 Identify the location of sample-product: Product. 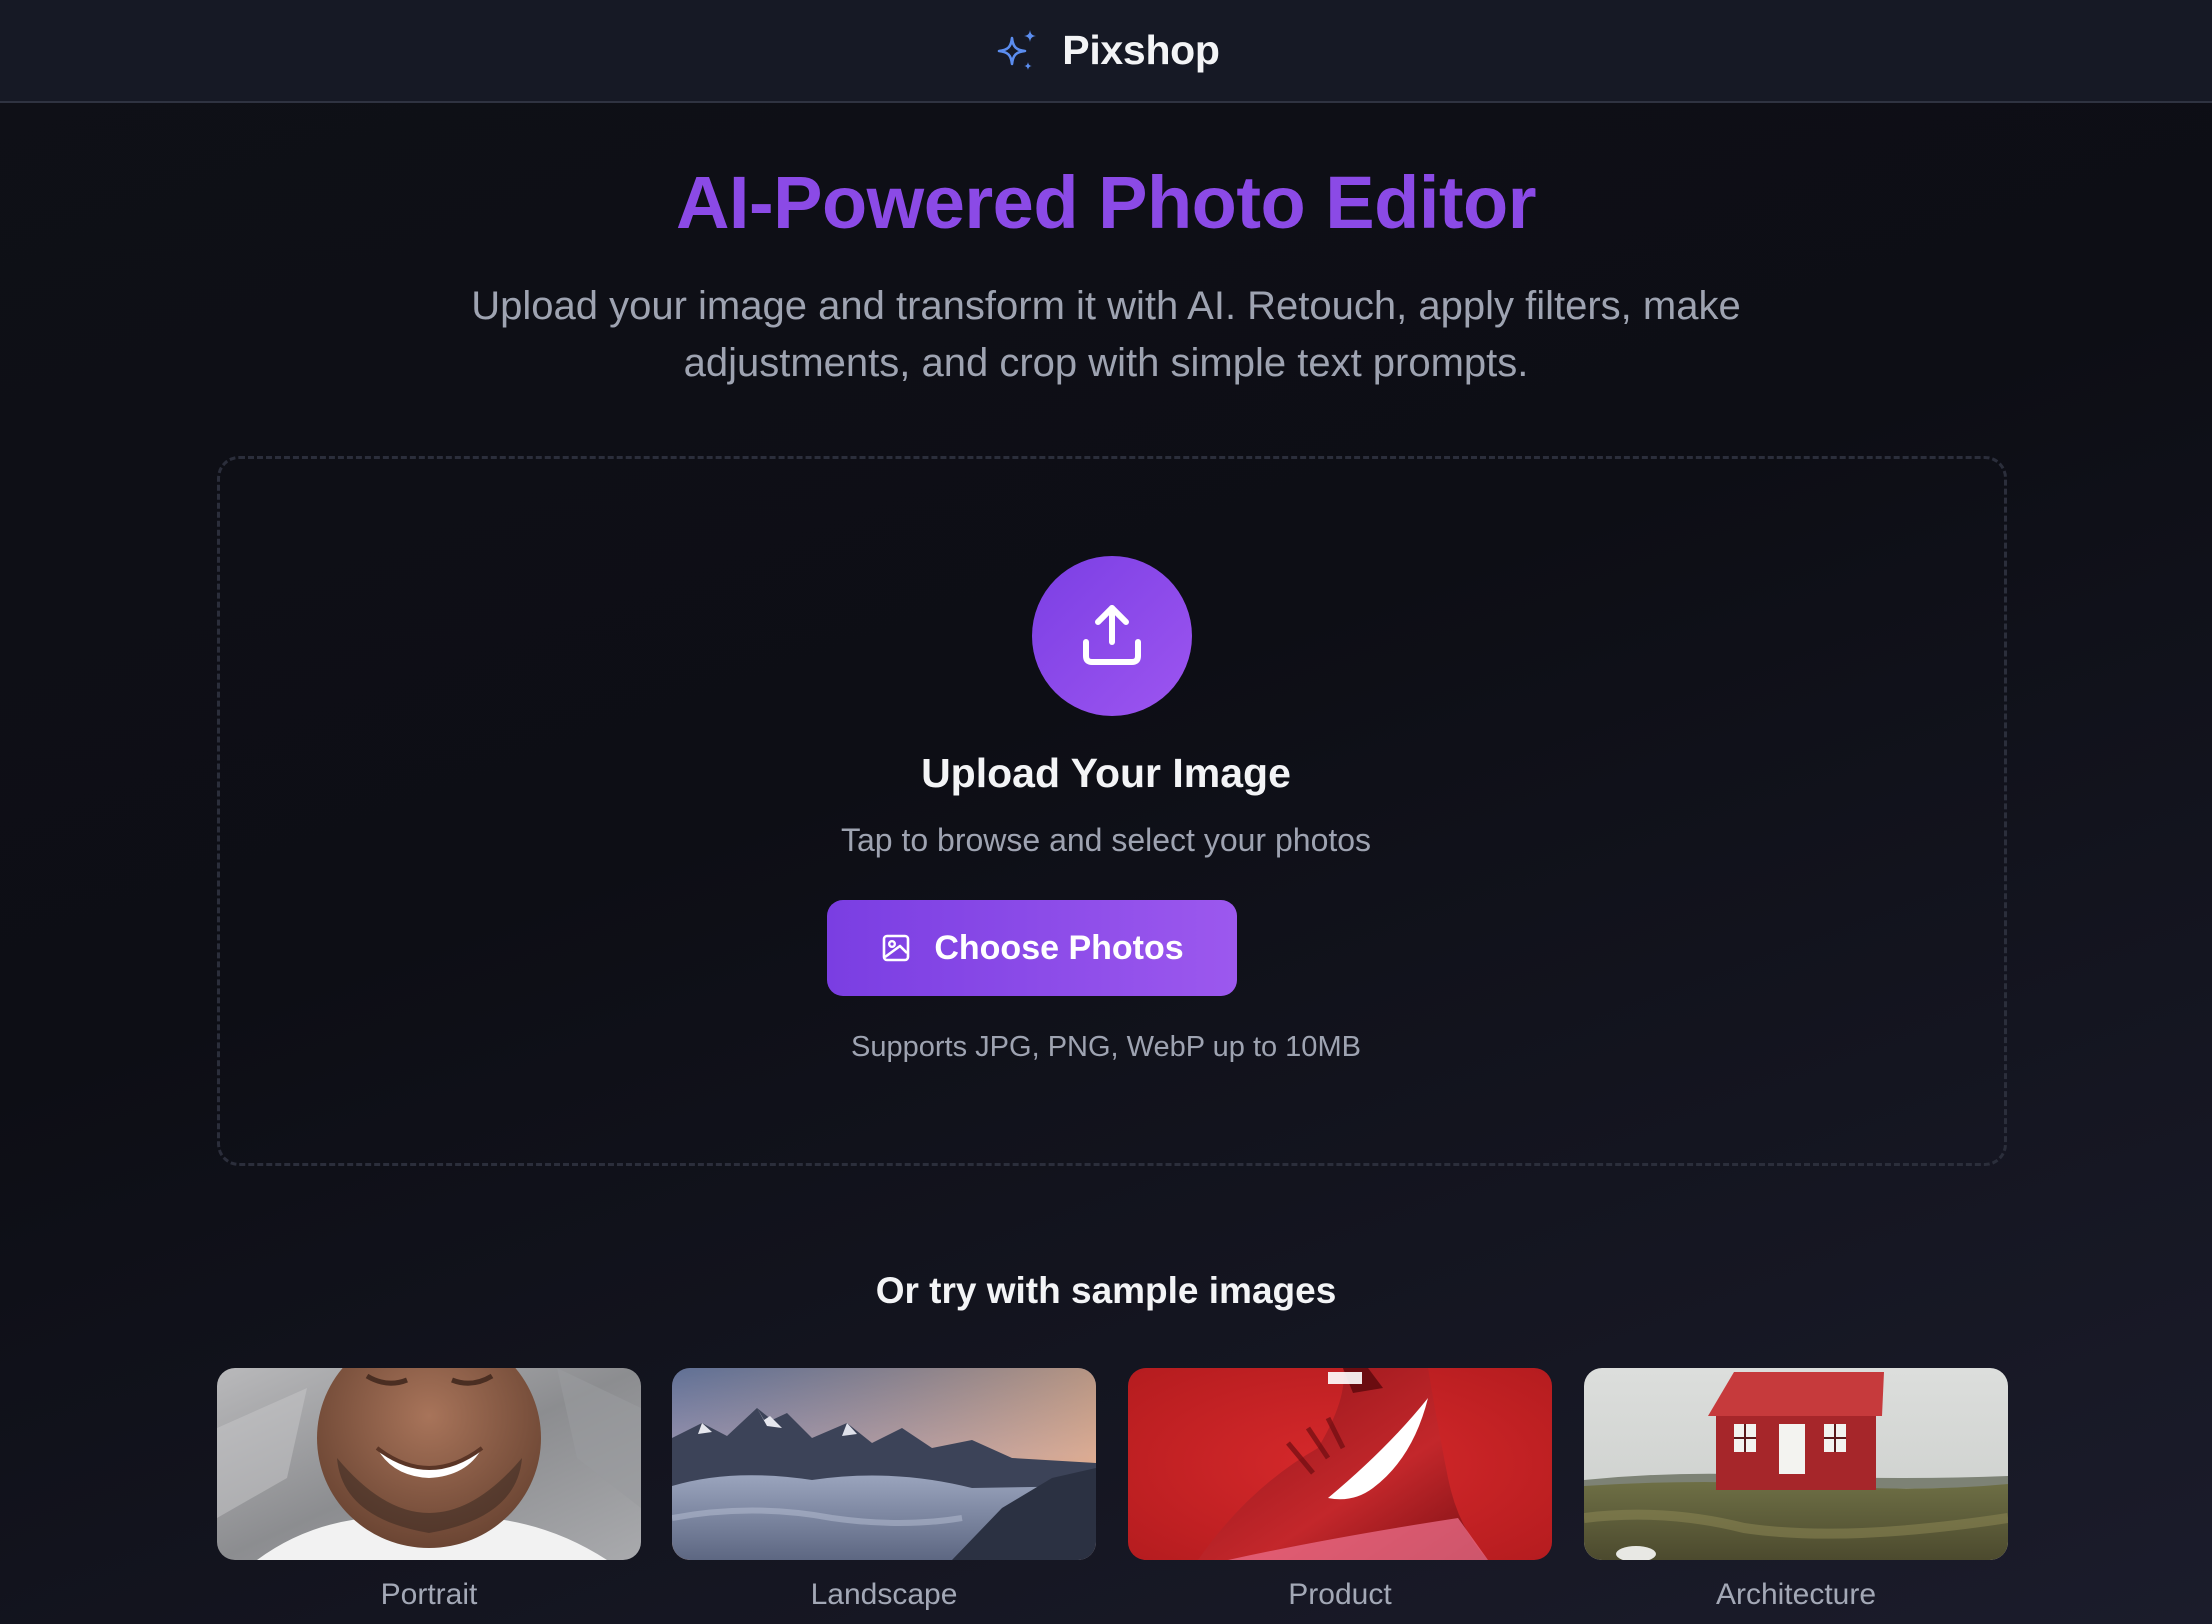
(1340, 1490).